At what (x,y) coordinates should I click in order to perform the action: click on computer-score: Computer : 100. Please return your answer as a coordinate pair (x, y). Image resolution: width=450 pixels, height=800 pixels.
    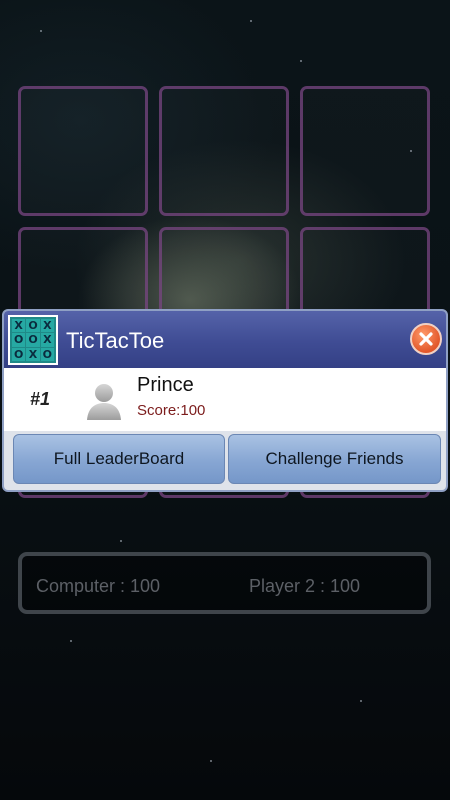
    Looking at the image, I should click on (98, 586).